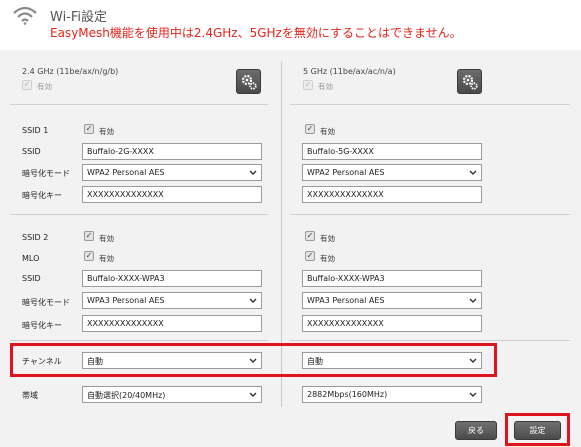 Image resolution: width=581 pixels, height=447 pixels. What do you see at coordinates (310, 236) in the screenshot?
I see `ssid2-5-enable-checkbox: ✓` at bounding box center [310, 236].